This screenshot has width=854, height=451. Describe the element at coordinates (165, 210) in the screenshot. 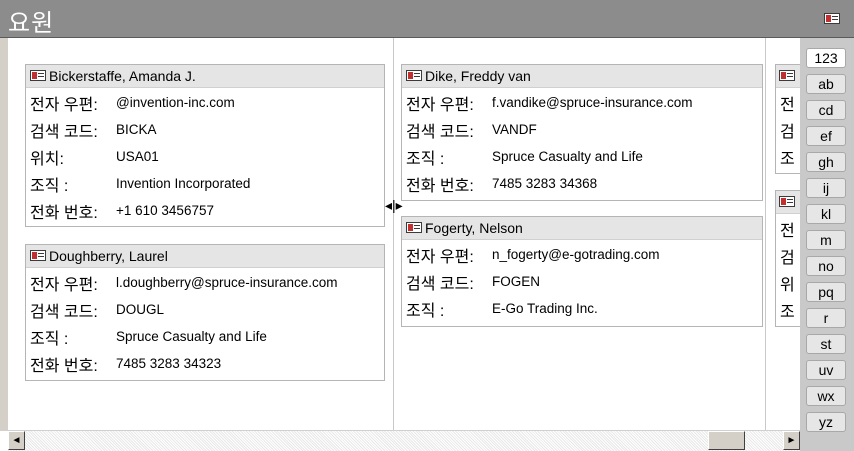

I see `phone-value: +1 610 3456757` at that location.